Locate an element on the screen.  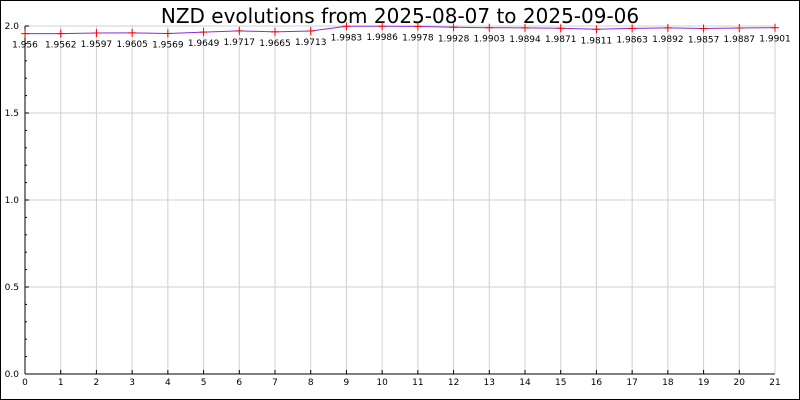
x-tick-label: 3 is located at coordinates (132, 383).